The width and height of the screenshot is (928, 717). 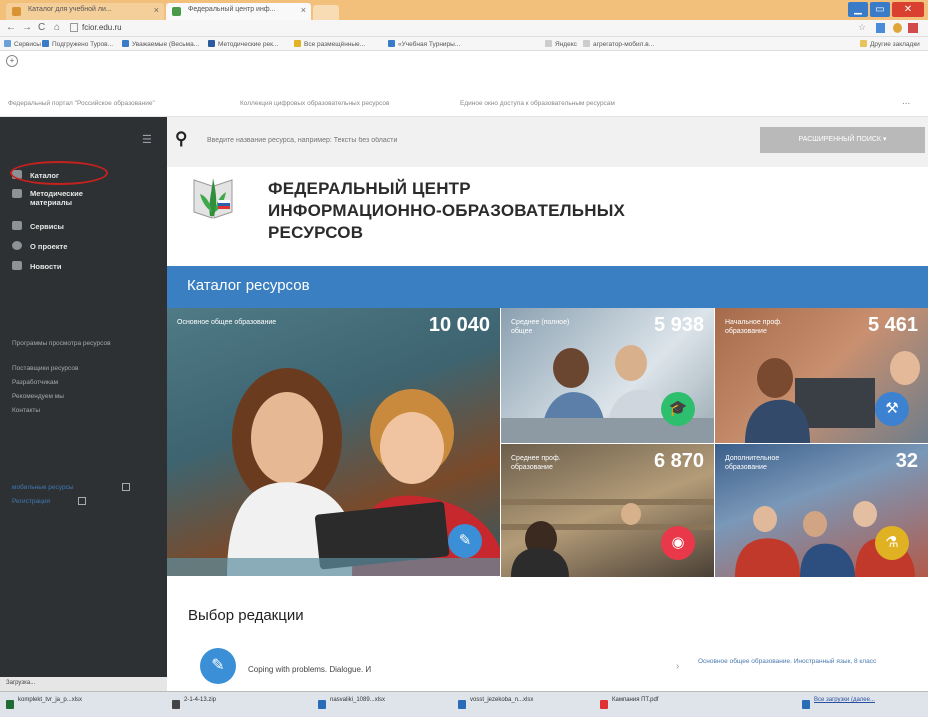 I want to click on logo-icon, so click(x=213, y=198).